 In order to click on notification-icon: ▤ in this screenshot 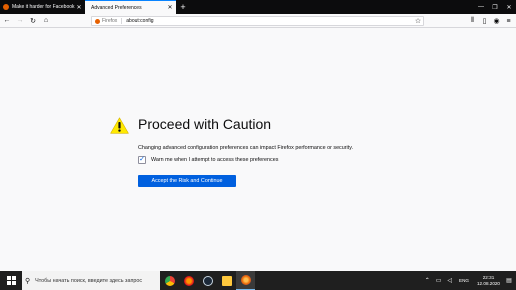, I will do `click(509, 280)`.